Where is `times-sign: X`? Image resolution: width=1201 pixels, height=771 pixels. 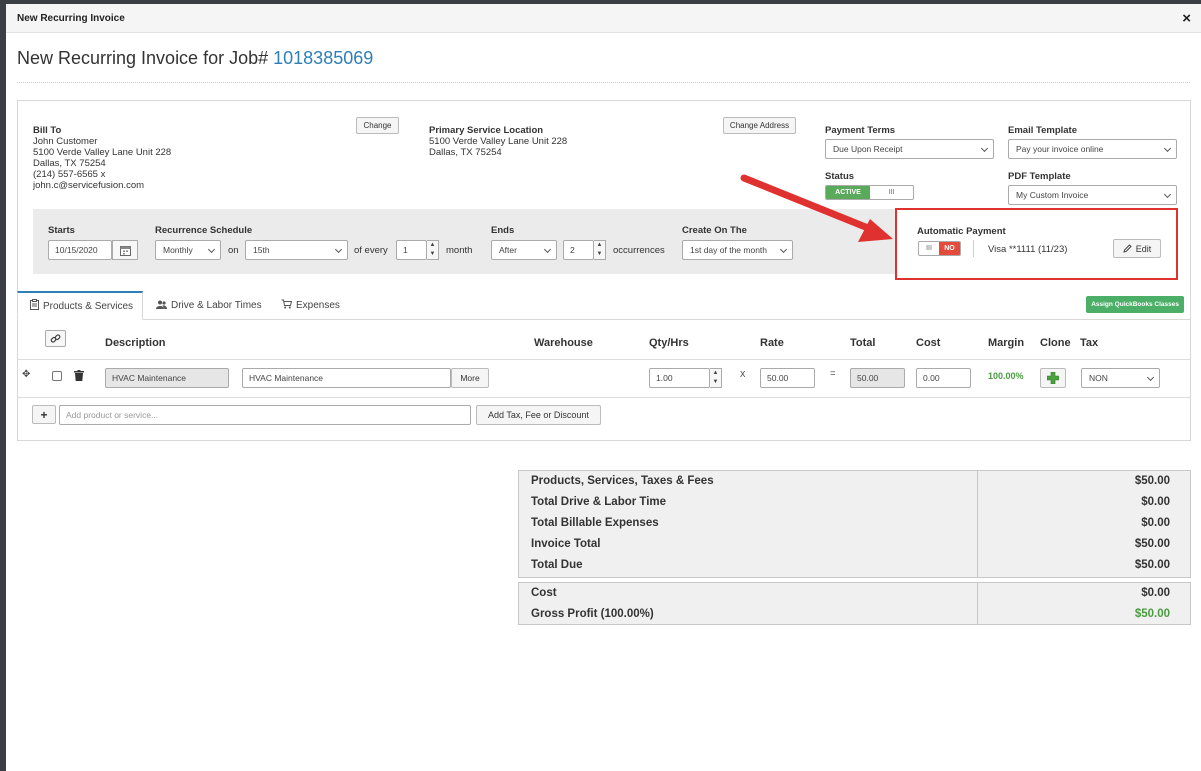
times-sign: X is located at coordinates (743, 374).